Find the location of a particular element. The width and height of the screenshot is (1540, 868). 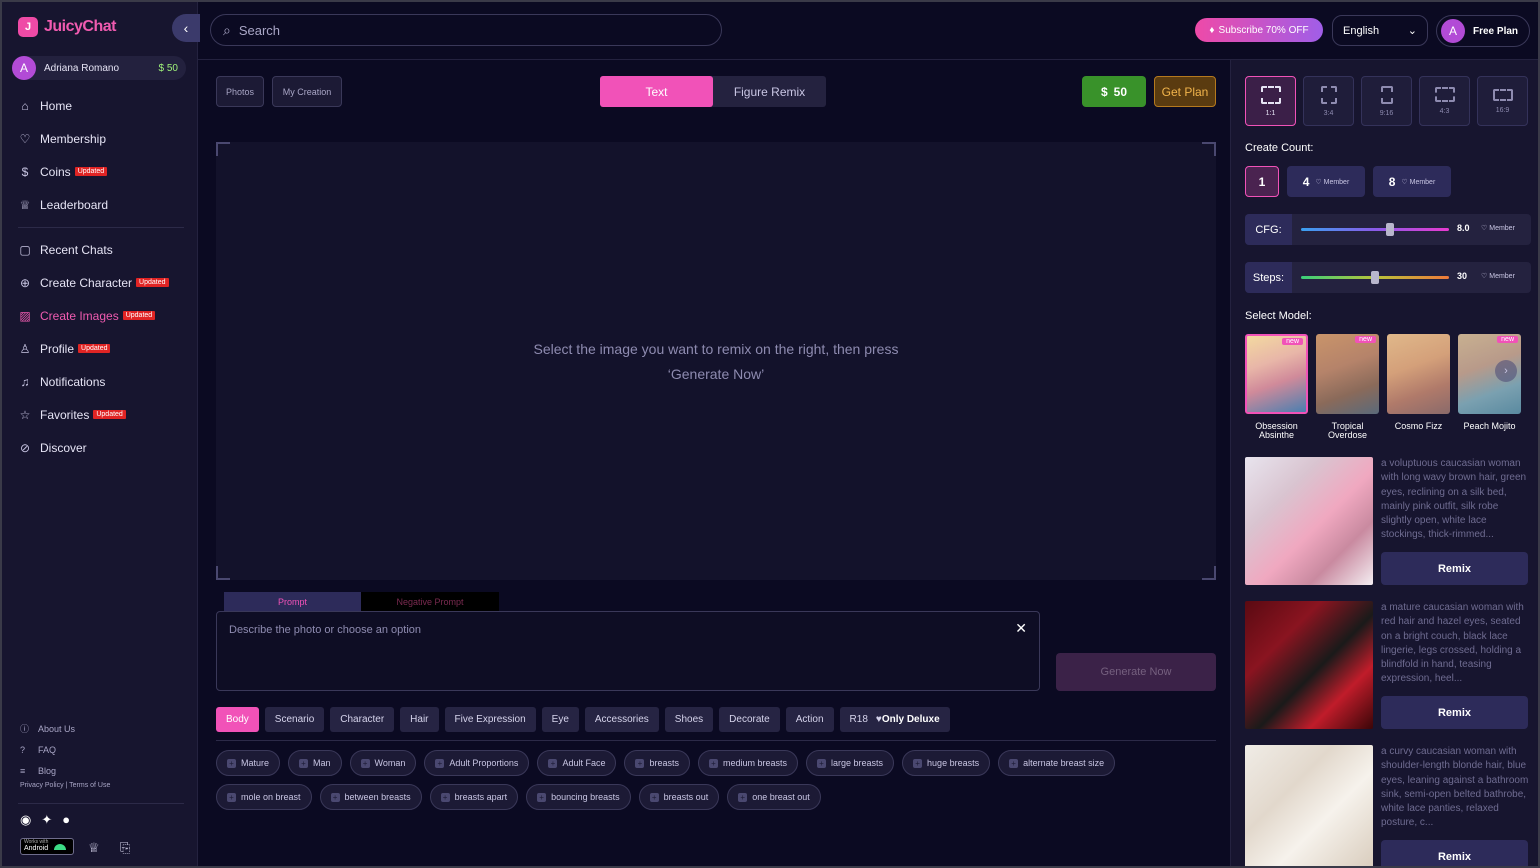

updated-badge: Updated is located at coordinates (94, 348).